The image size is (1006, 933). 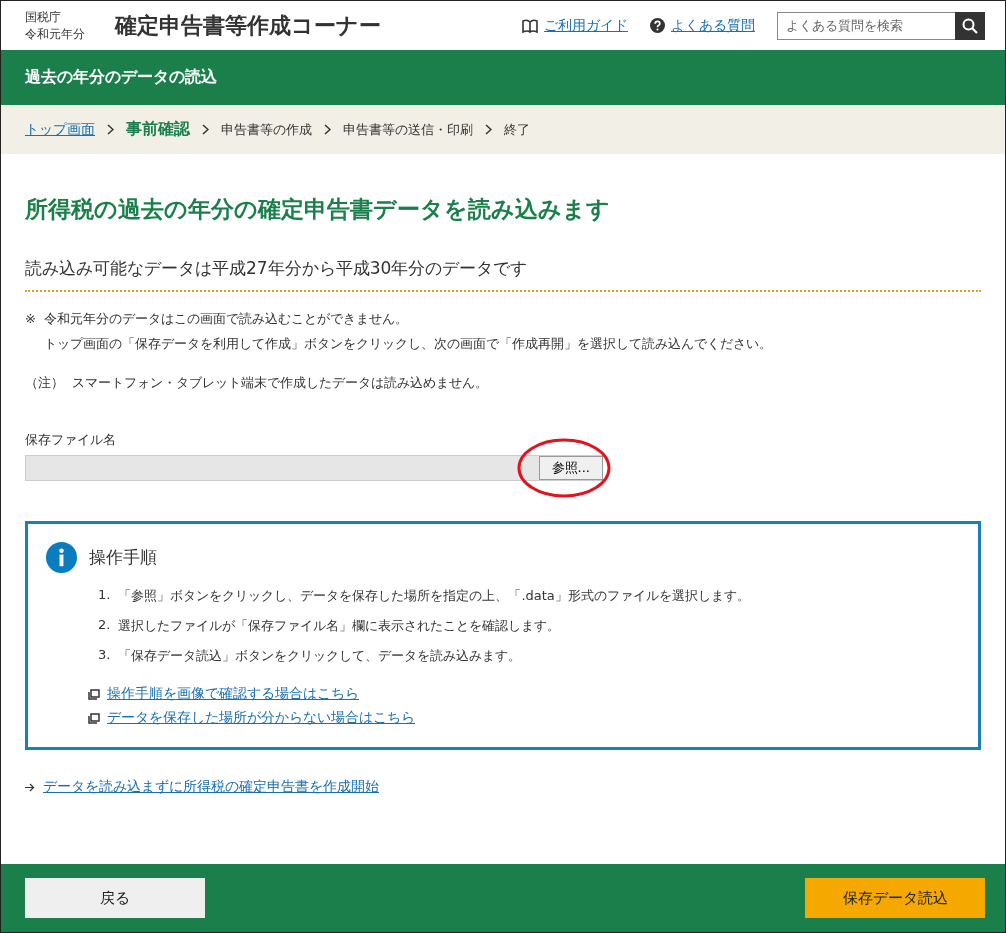 What do you see at coordinates (43, 17) in the screenshot?
I see `agency-name: 国税庁` at bounding box center [43, 17].